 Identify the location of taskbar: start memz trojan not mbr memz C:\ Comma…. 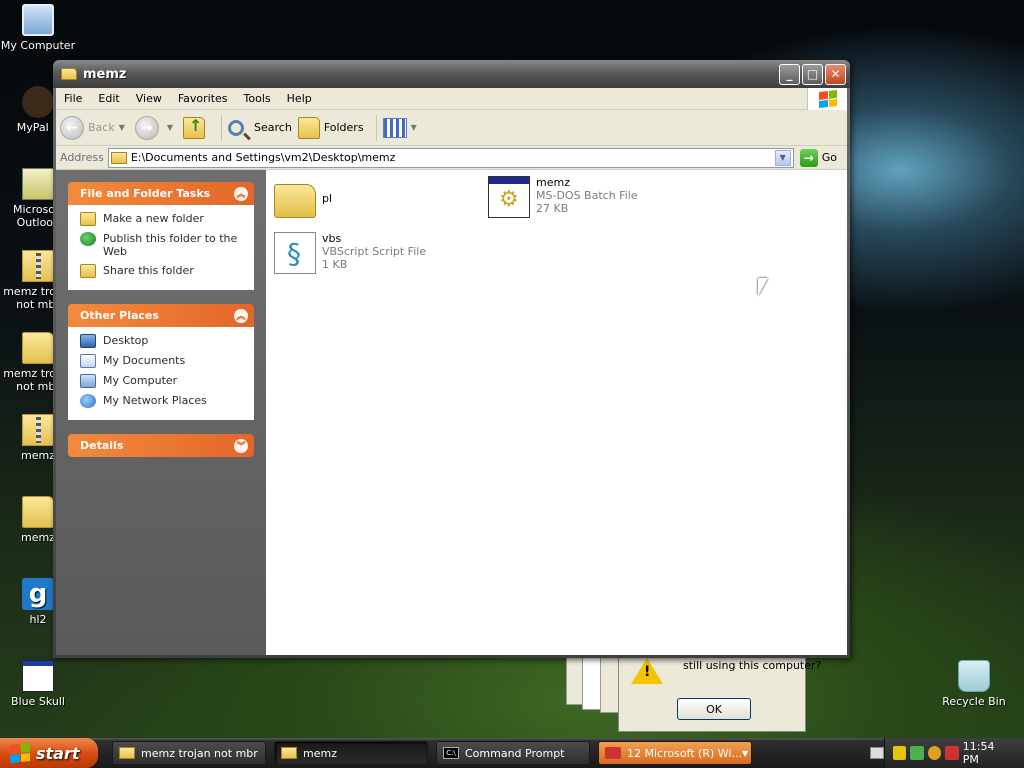
(512, 753).